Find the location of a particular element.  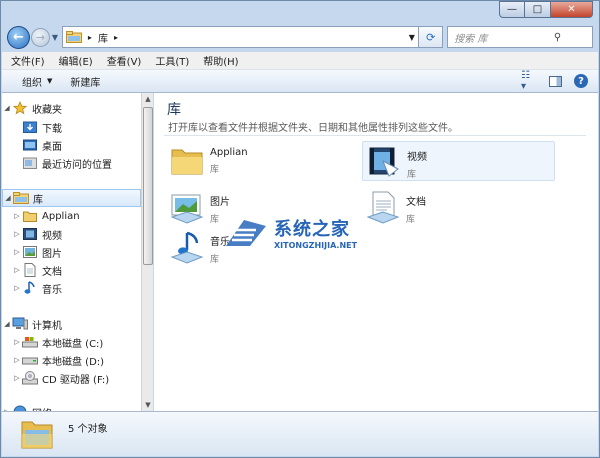

tree-label: 视频 is located at coordinates (52, 236).